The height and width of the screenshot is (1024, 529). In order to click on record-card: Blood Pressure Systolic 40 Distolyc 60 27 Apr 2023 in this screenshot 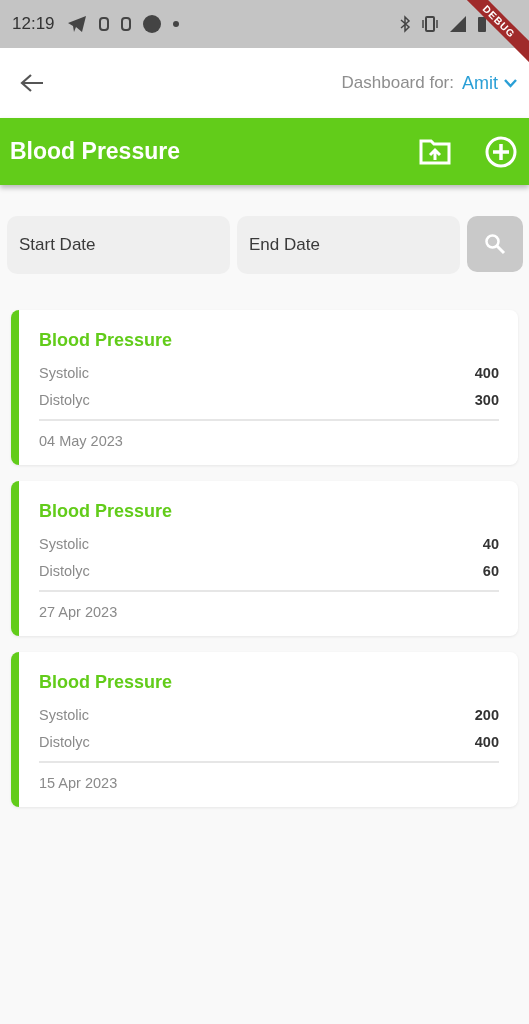, I will do `click(264, 558)`.